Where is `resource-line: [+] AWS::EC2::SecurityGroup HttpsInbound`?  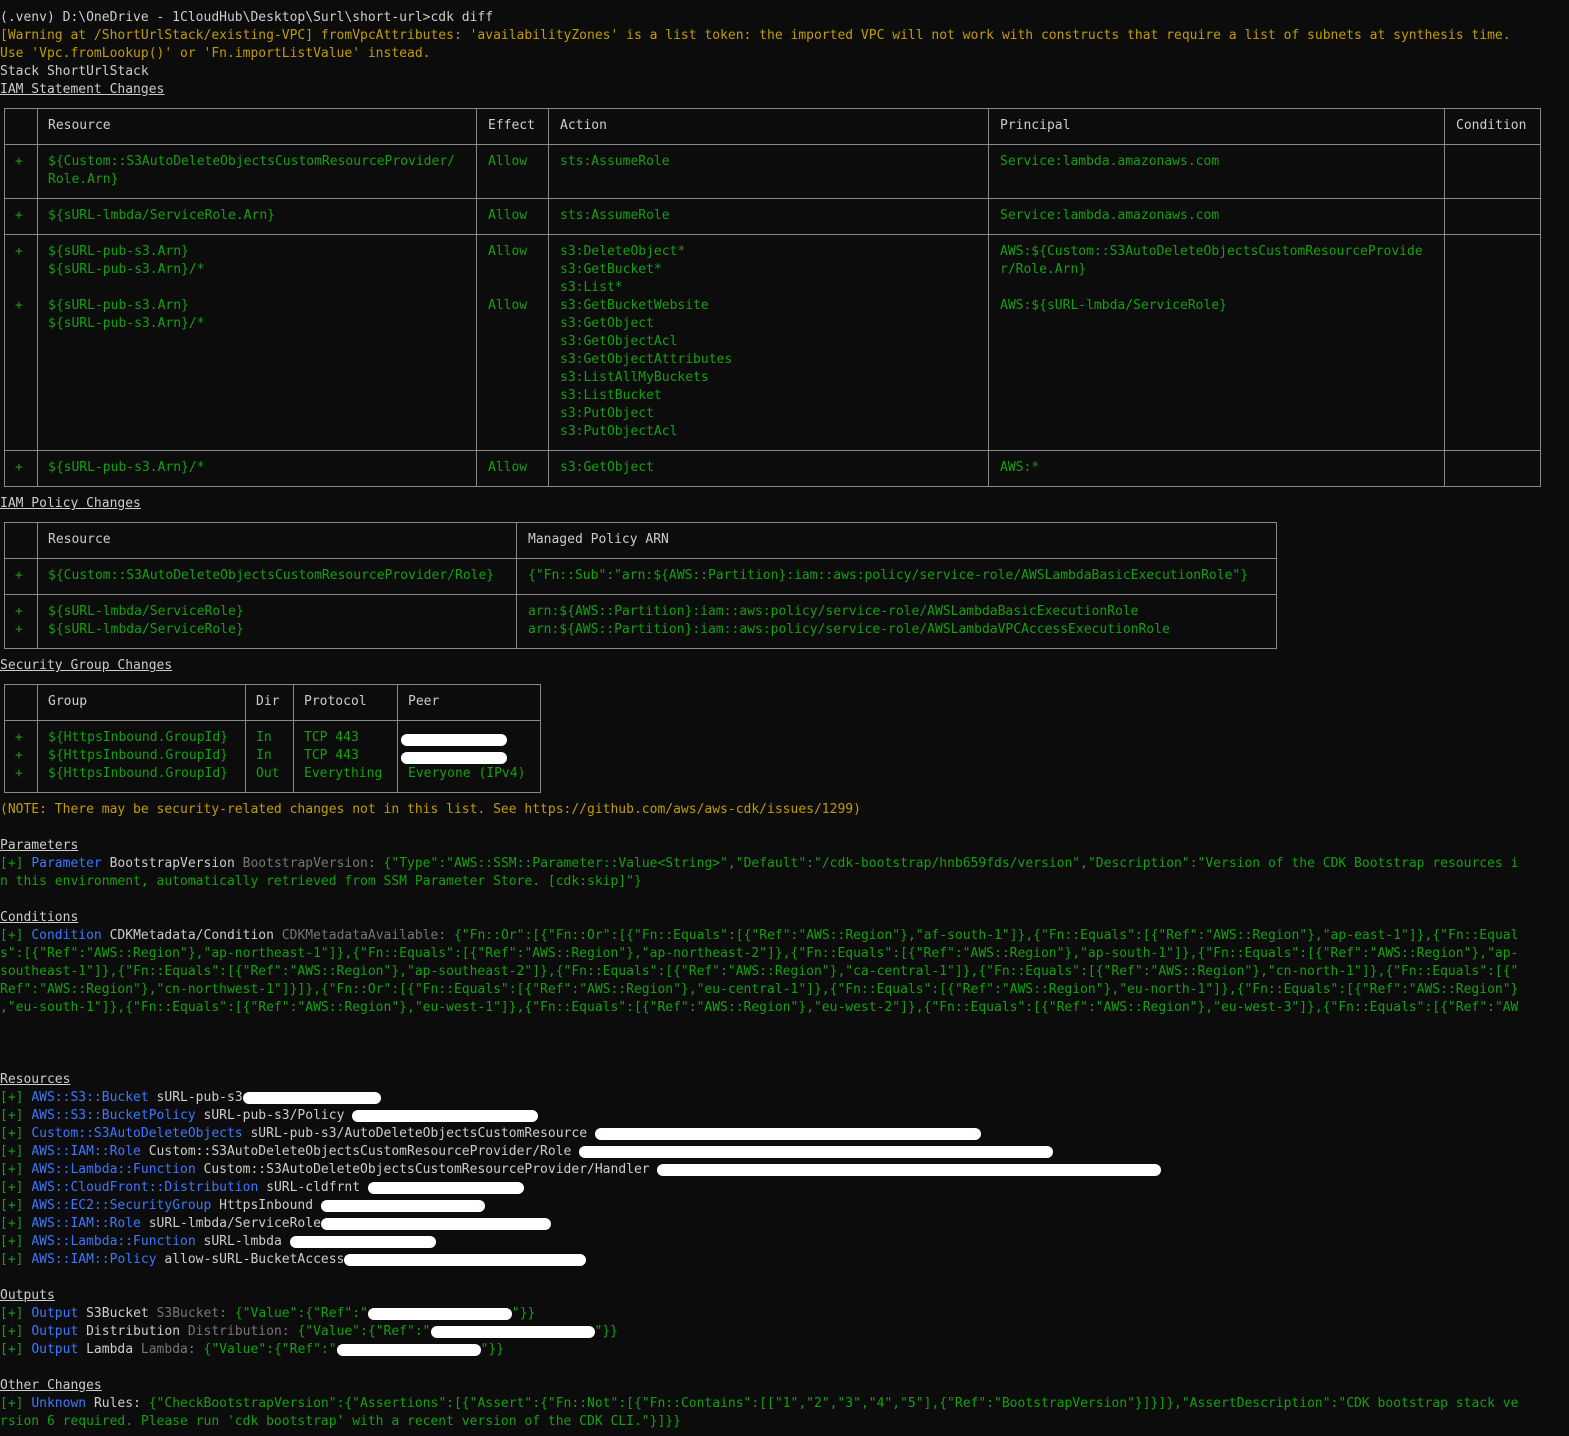
resource-line: [+] AWS::EC2::SecurityGroup HttpsInbound is located at coordinates (242, 1206).